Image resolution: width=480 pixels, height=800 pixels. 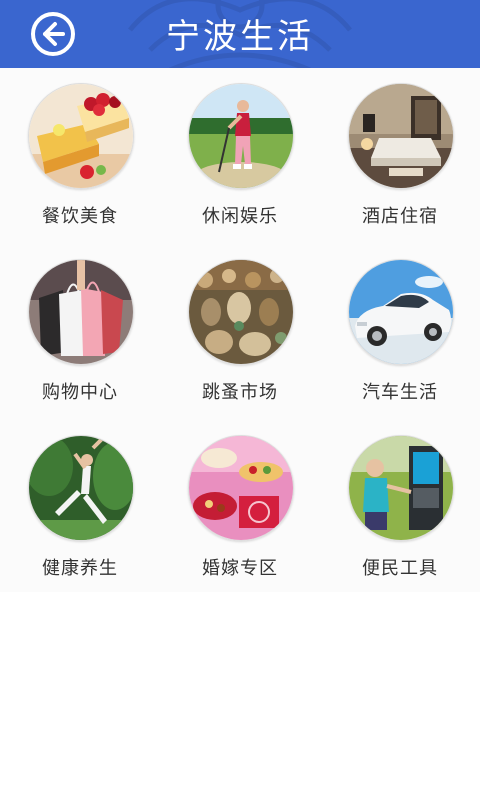 What do you see at coordinates (80, 216) in the screenshot?
I see `category-label: 餐饮美食` at bounding box center [80, 216].